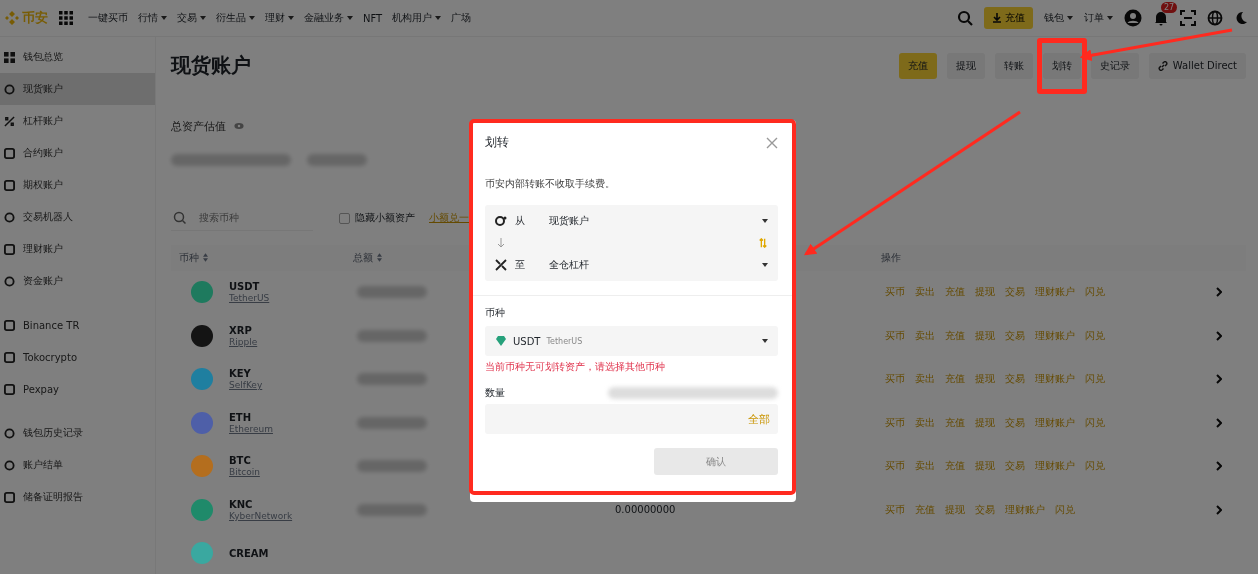 This screenshot has height=574, width=1258. I want to click on nav-menu-item: 订单, so click(1098, 18).